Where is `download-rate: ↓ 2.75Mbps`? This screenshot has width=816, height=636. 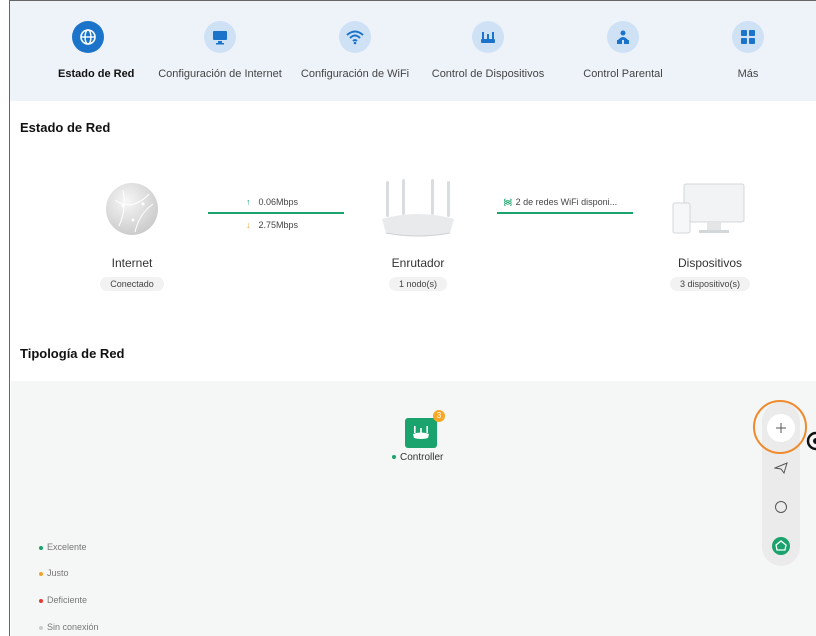 download-rate: ↓ 2.75Mbps is located at coordinates (272, 225).